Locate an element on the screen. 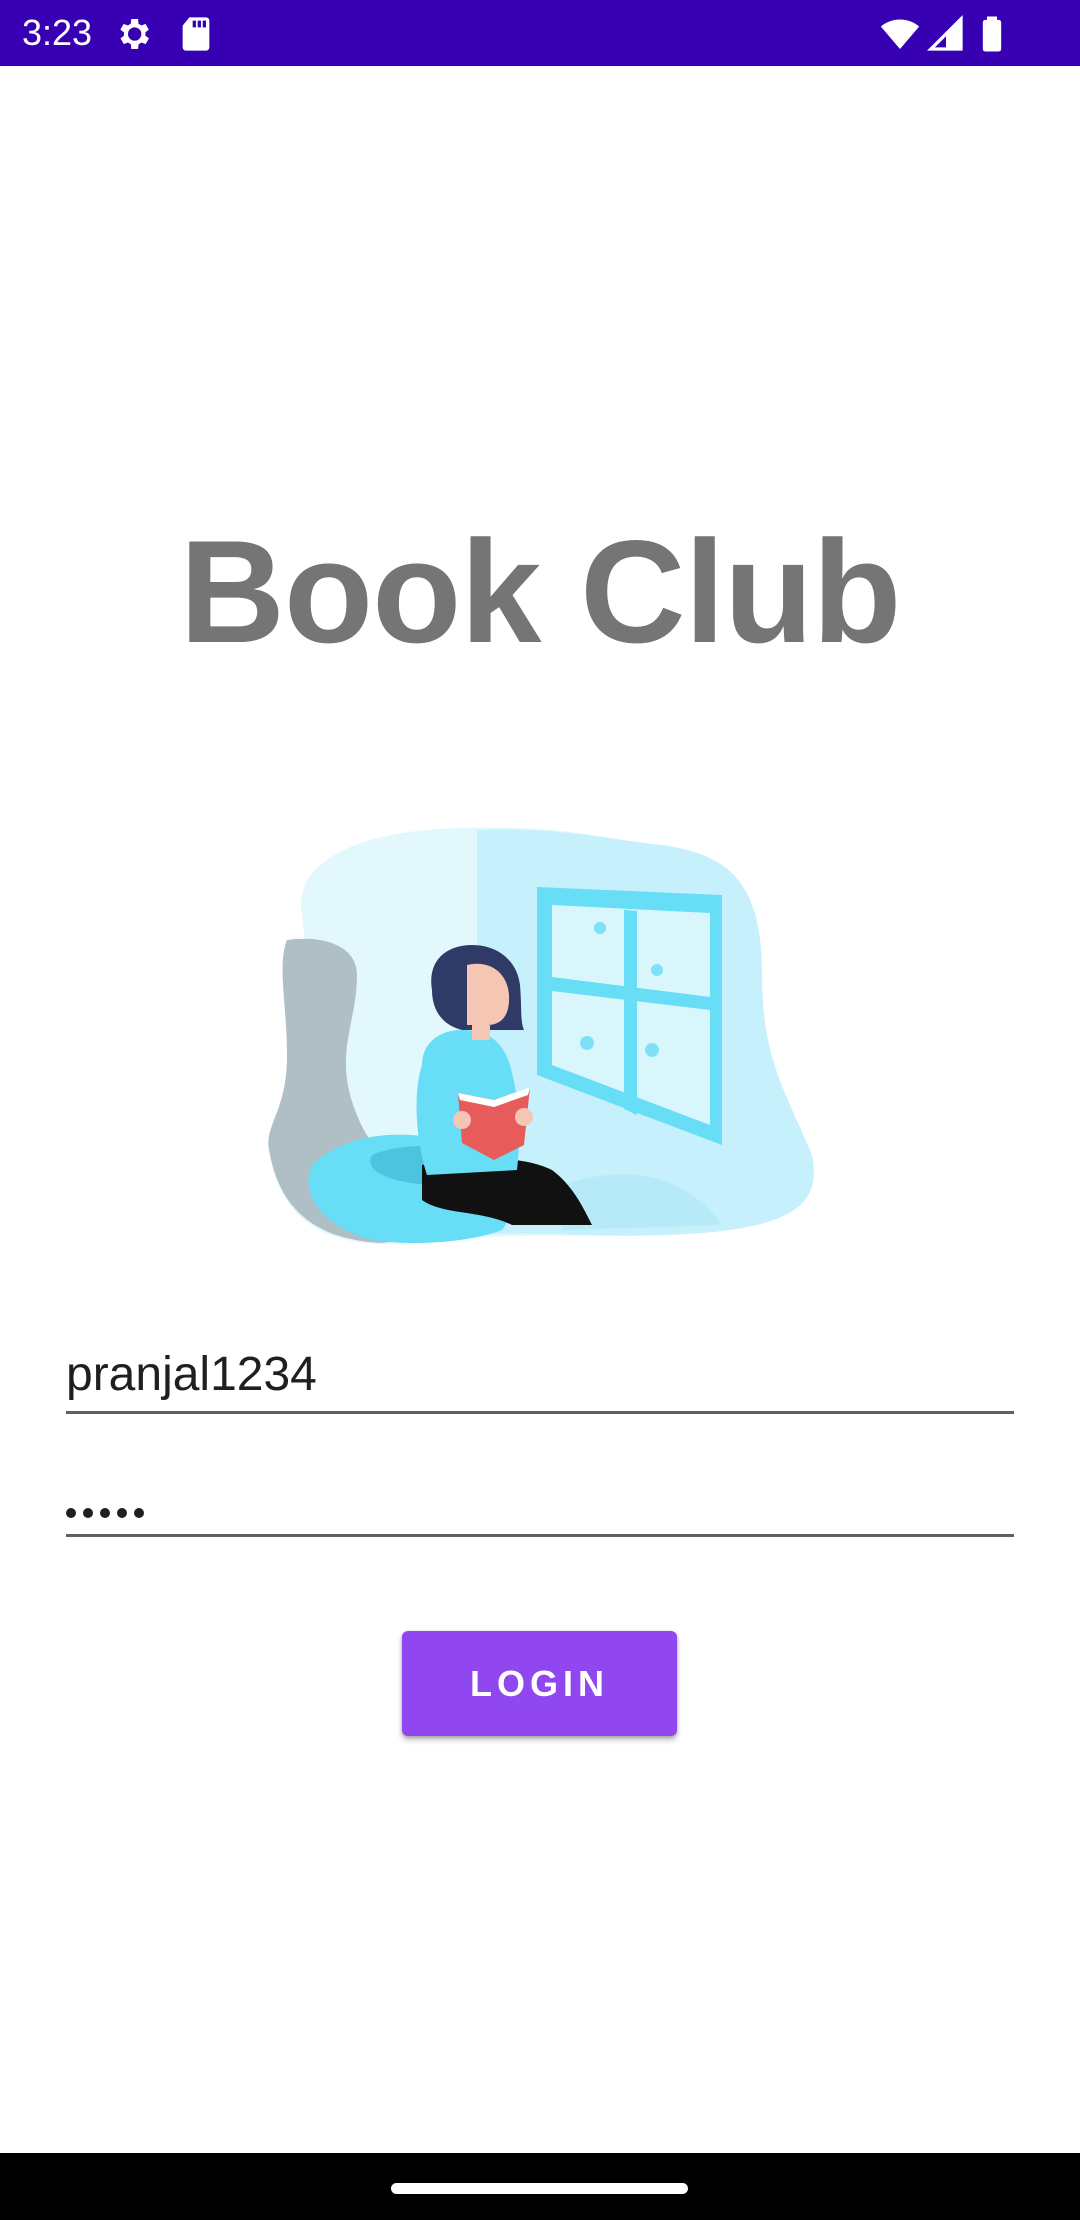 This screenshot has width=1080, height=2220. password-mask is located at coordinates (105, 1513).